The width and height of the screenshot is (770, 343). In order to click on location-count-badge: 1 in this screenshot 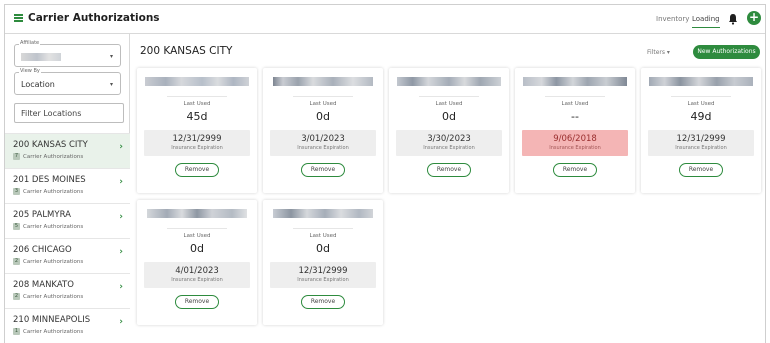, I will do `click(16, 331)`.